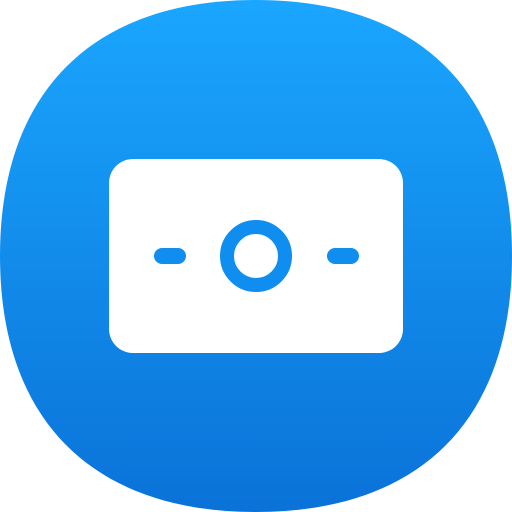  Describe the element at coordinates (343, 256) in the screenshot. I see `banknote-right-dash` at that location.